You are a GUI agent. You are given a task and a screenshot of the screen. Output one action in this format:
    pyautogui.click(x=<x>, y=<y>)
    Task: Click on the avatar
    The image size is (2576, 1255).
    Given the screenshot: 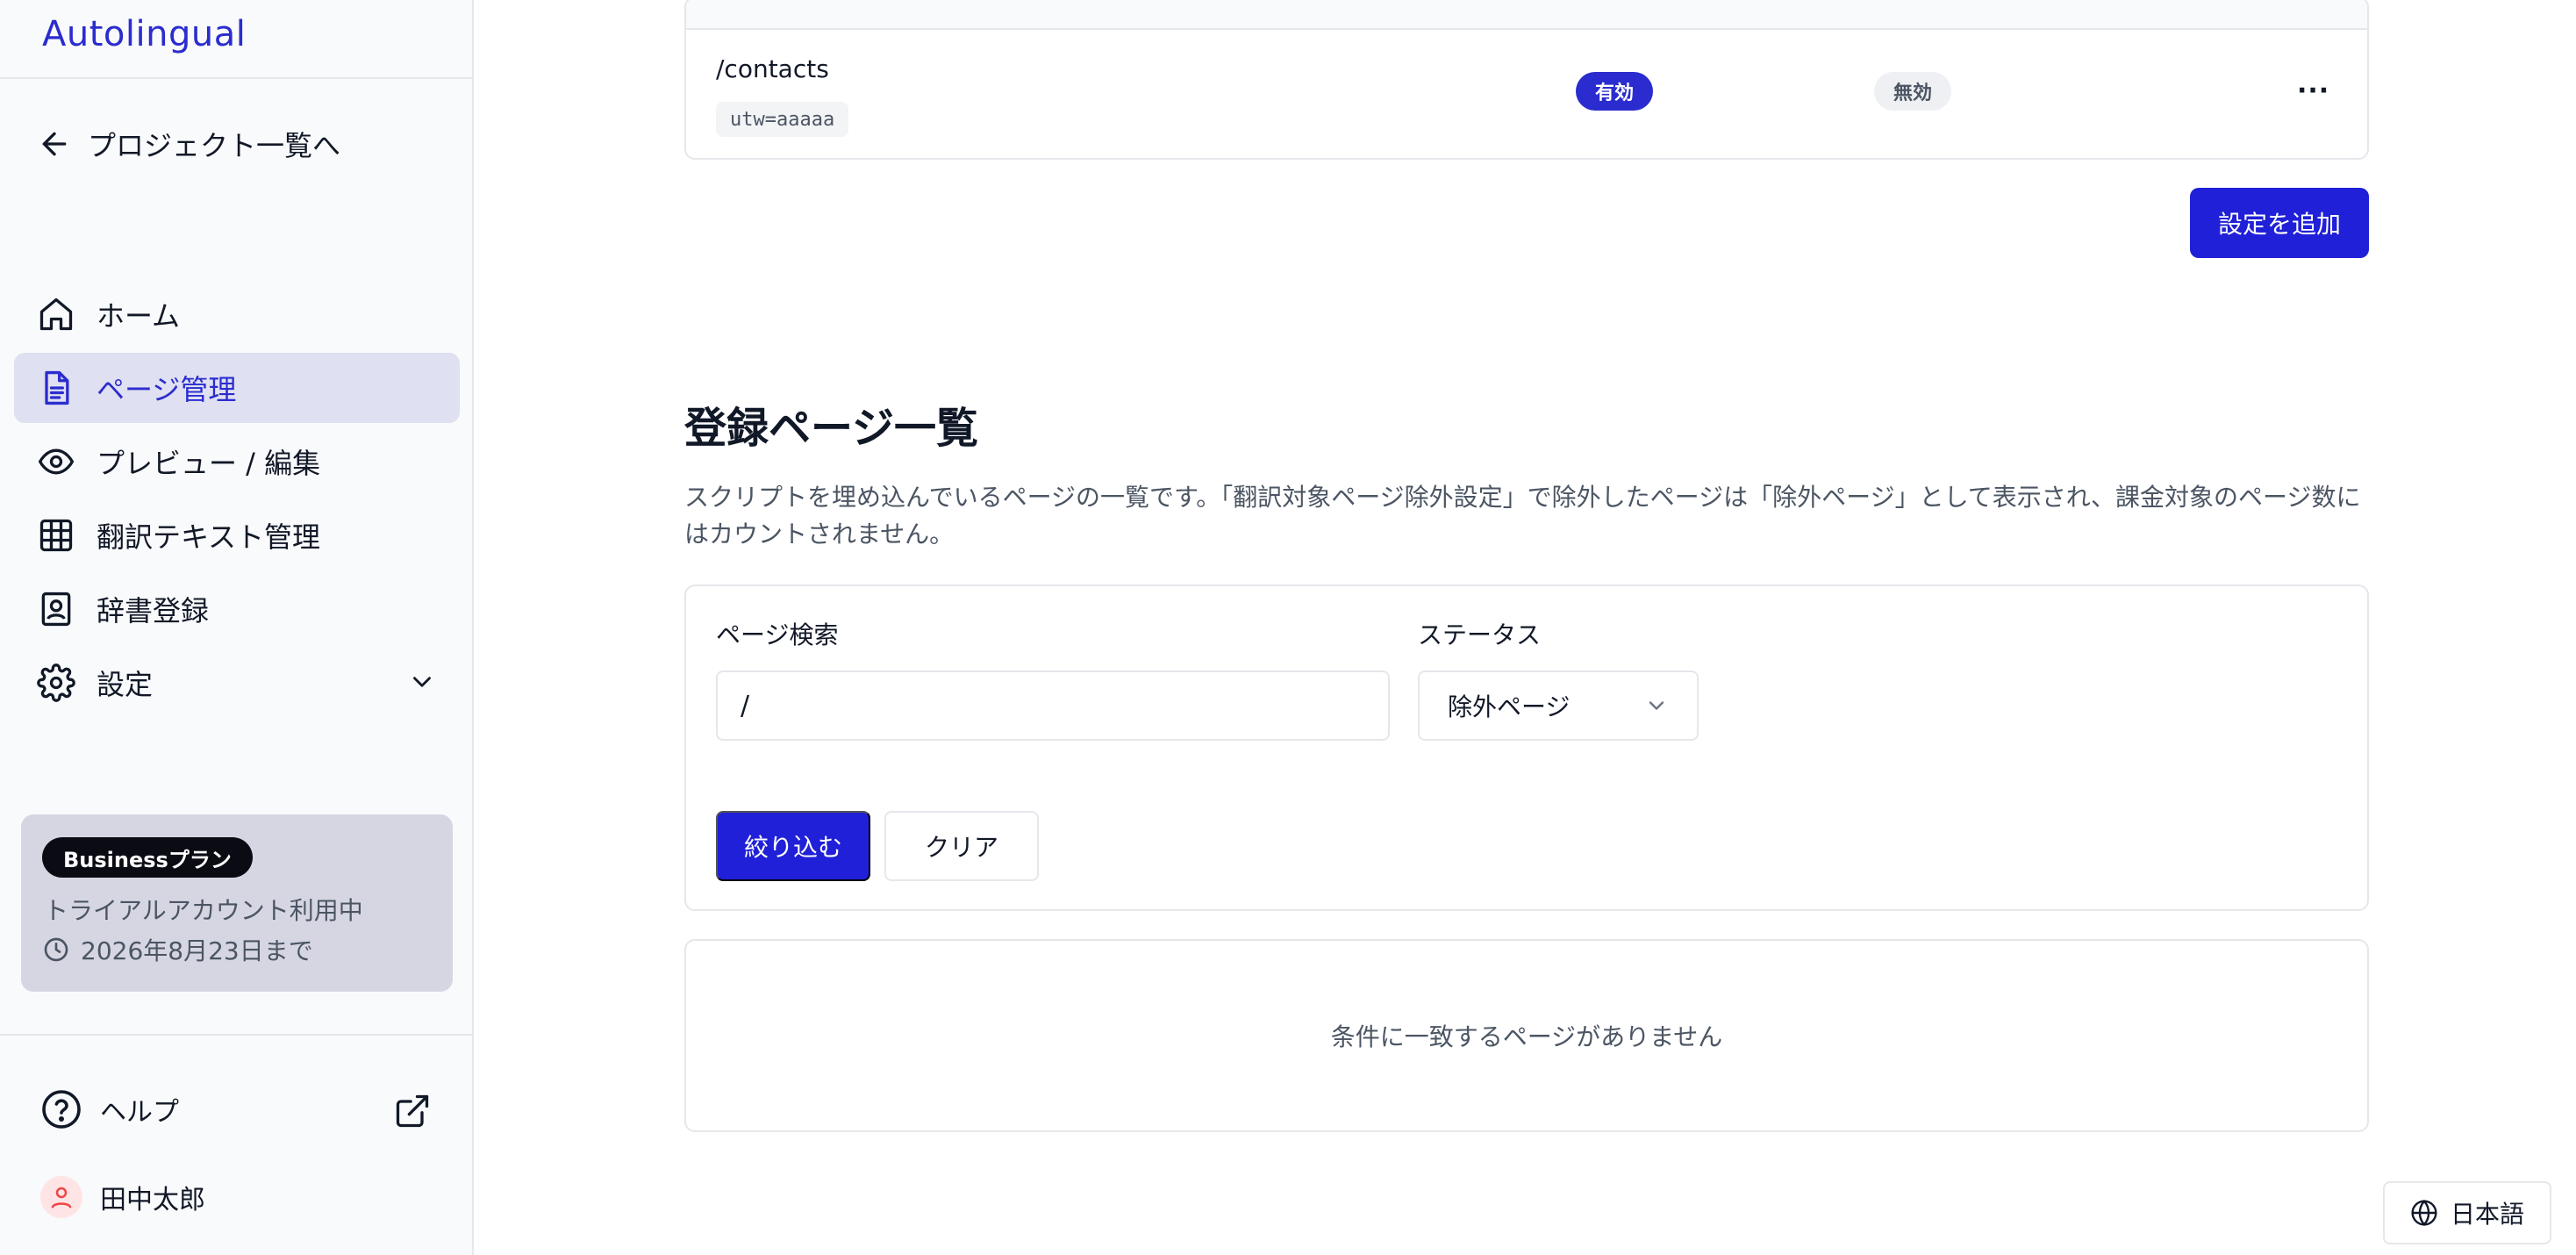 What is the action you would take?
    pyautogui.click(x=61, y=1197)
    